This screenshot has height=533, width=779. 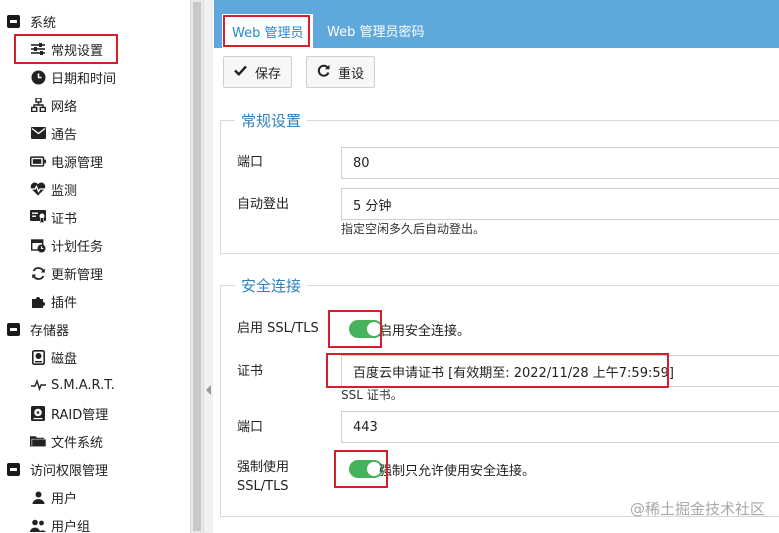 What do you see at coordinates (38, 77) in the screenshot?
I see `clock-icon` at bounding box center [38, 77].